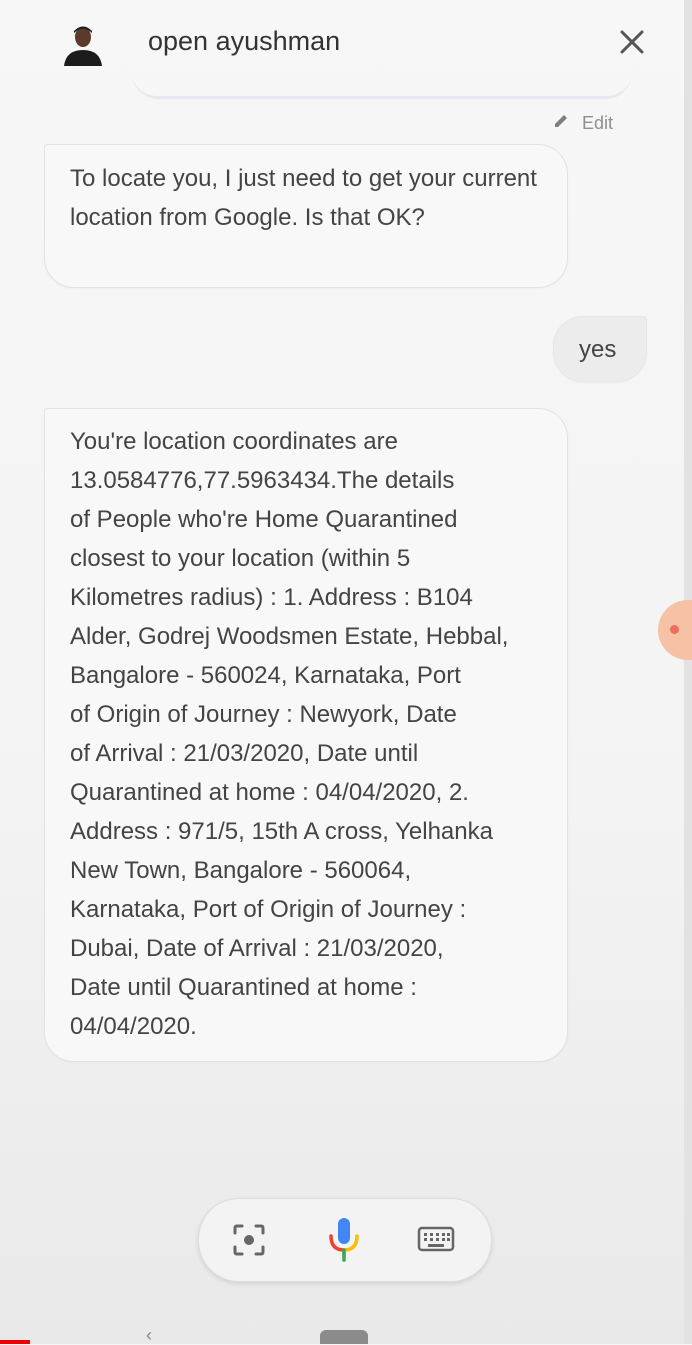  I want to click on message-text: yes, so click(598, 349).